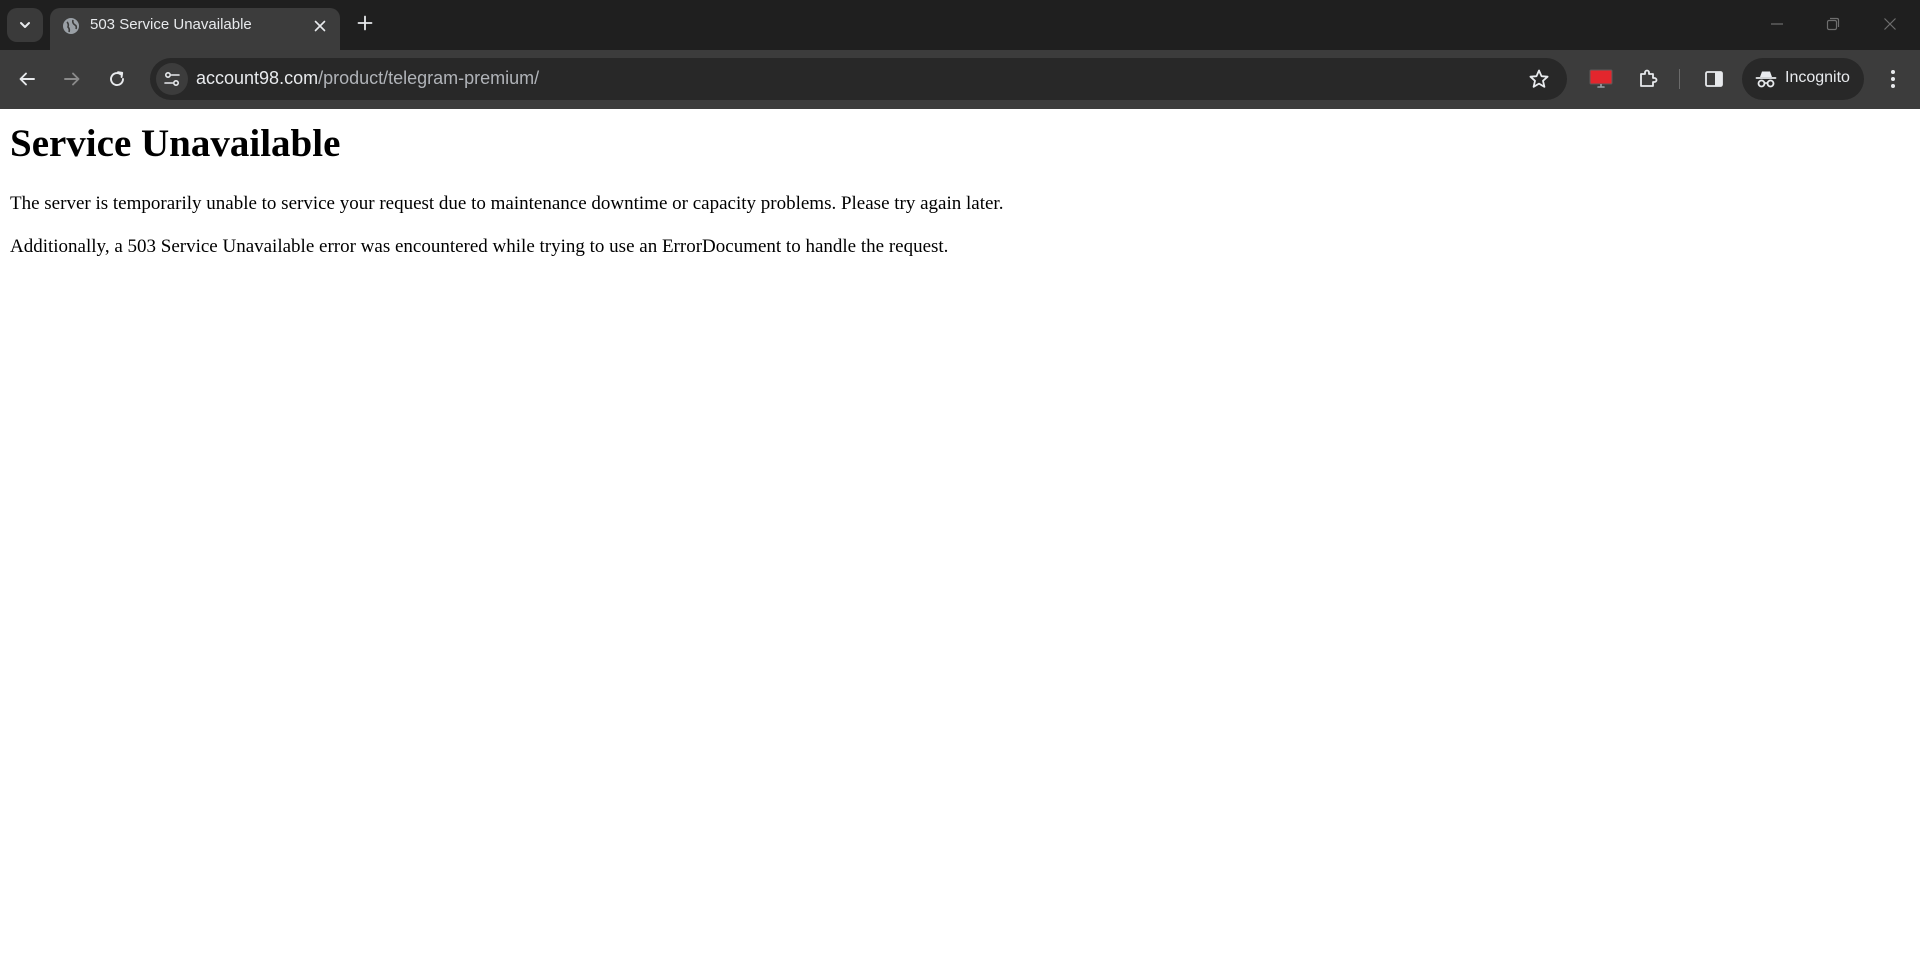 The height and width of the screenshot is (957, 1920). I want to click on side-panel-button, so click(1714, 79).